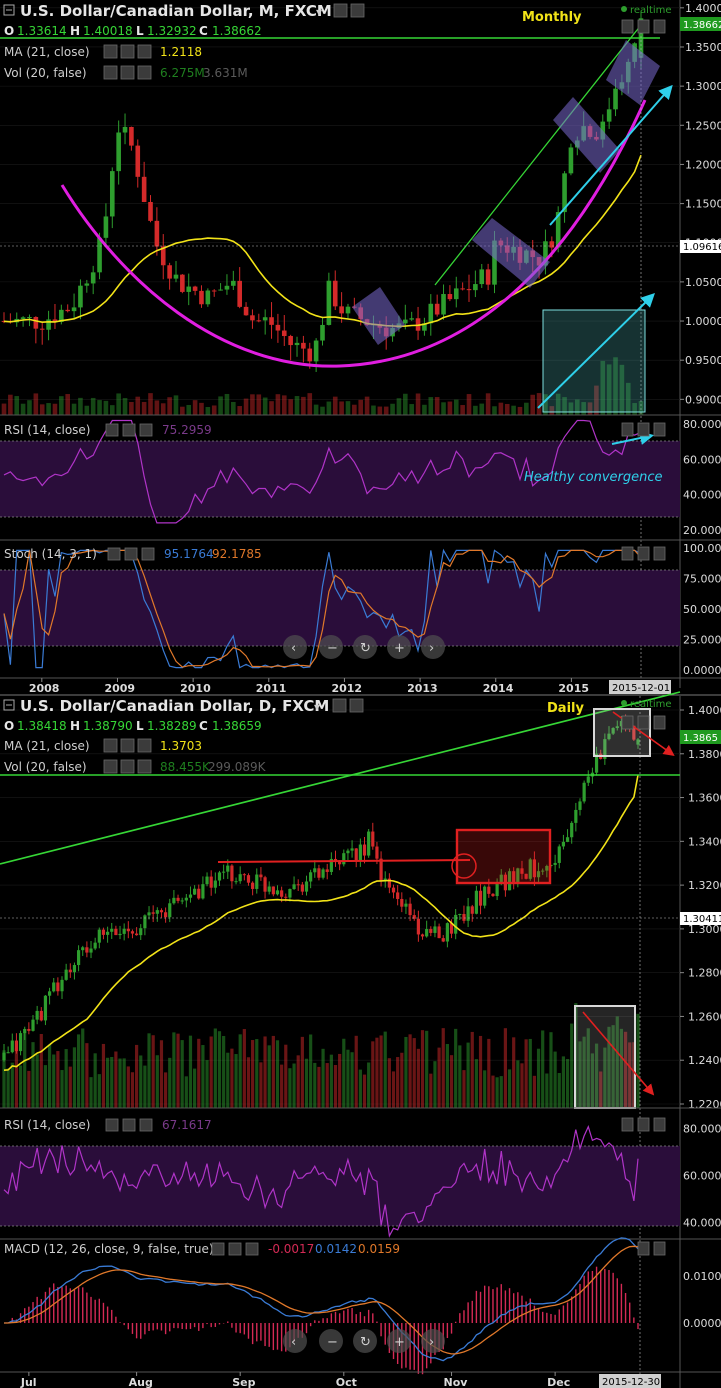 The image size is (721, 1388). I want to click on monthly-gear-icon, so click(357, 10).